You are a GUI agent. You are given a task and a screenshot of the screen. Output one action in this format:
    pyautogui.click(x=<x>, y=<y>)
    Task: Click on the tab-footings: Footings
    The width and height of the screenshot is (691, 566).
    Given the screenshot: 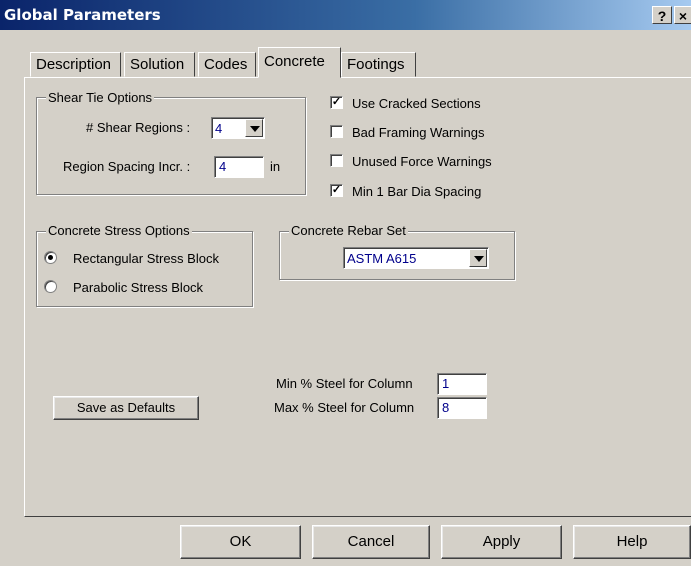 What is the action you would take?
    pyautogui.click(x=378, y=64)
    